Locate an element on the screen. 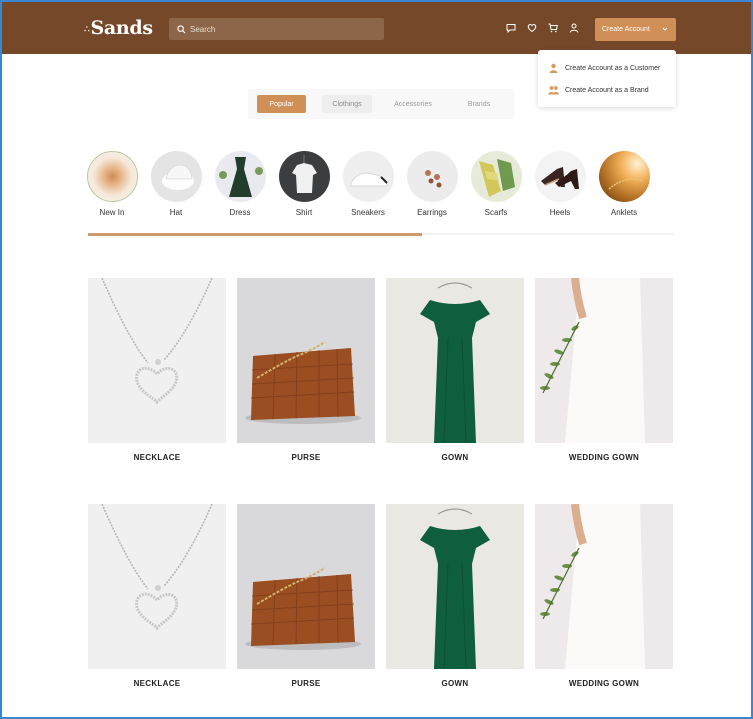 The width and height of the screenshot is (753, 719). category-sneakers: Sneakers is located at coordinates (368, 184).